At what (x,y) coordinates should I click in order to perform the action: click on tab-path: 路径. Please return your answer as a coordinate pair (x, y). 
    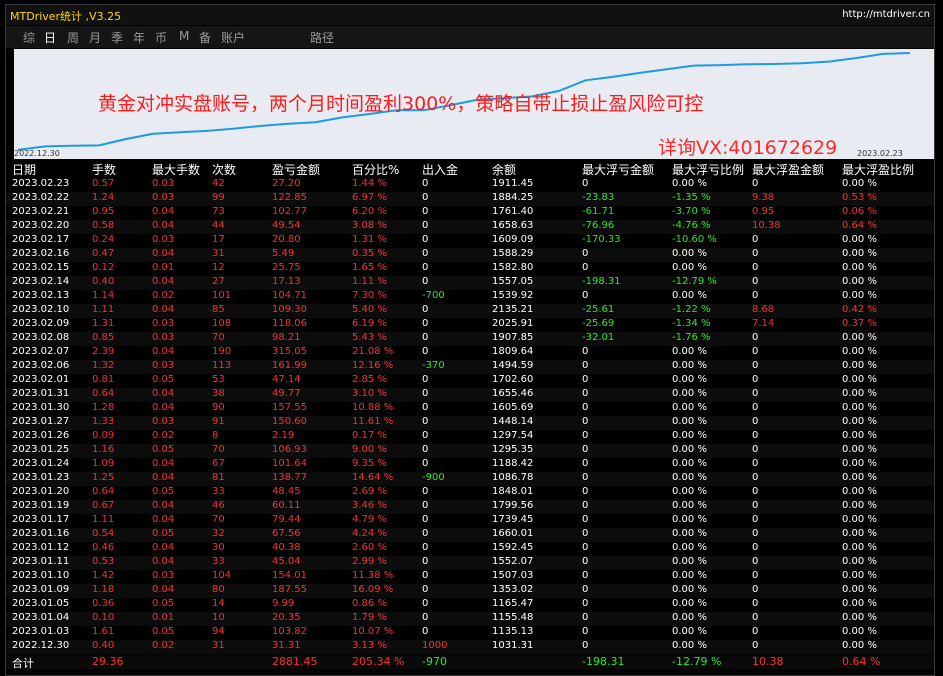
    Looking at the image, I should click on (322, 37).